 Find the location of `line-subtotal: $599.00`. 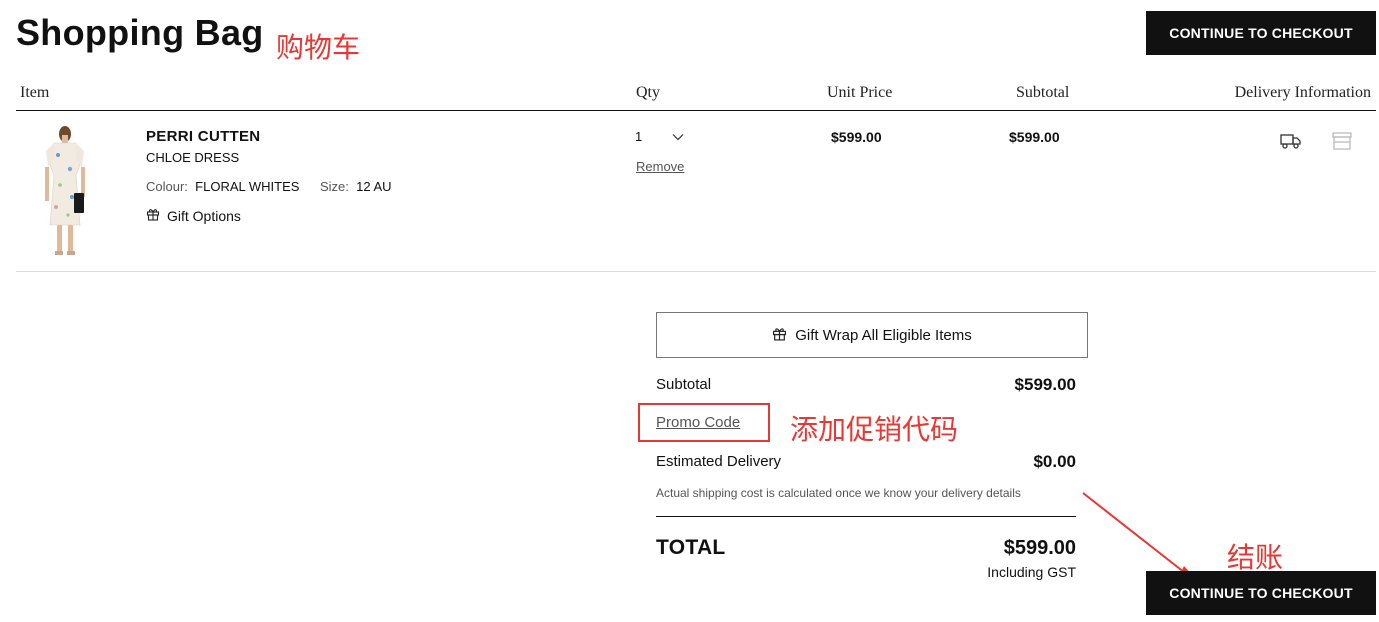

line-subtotal: $599.00 is located at coordinates (1034, 137).